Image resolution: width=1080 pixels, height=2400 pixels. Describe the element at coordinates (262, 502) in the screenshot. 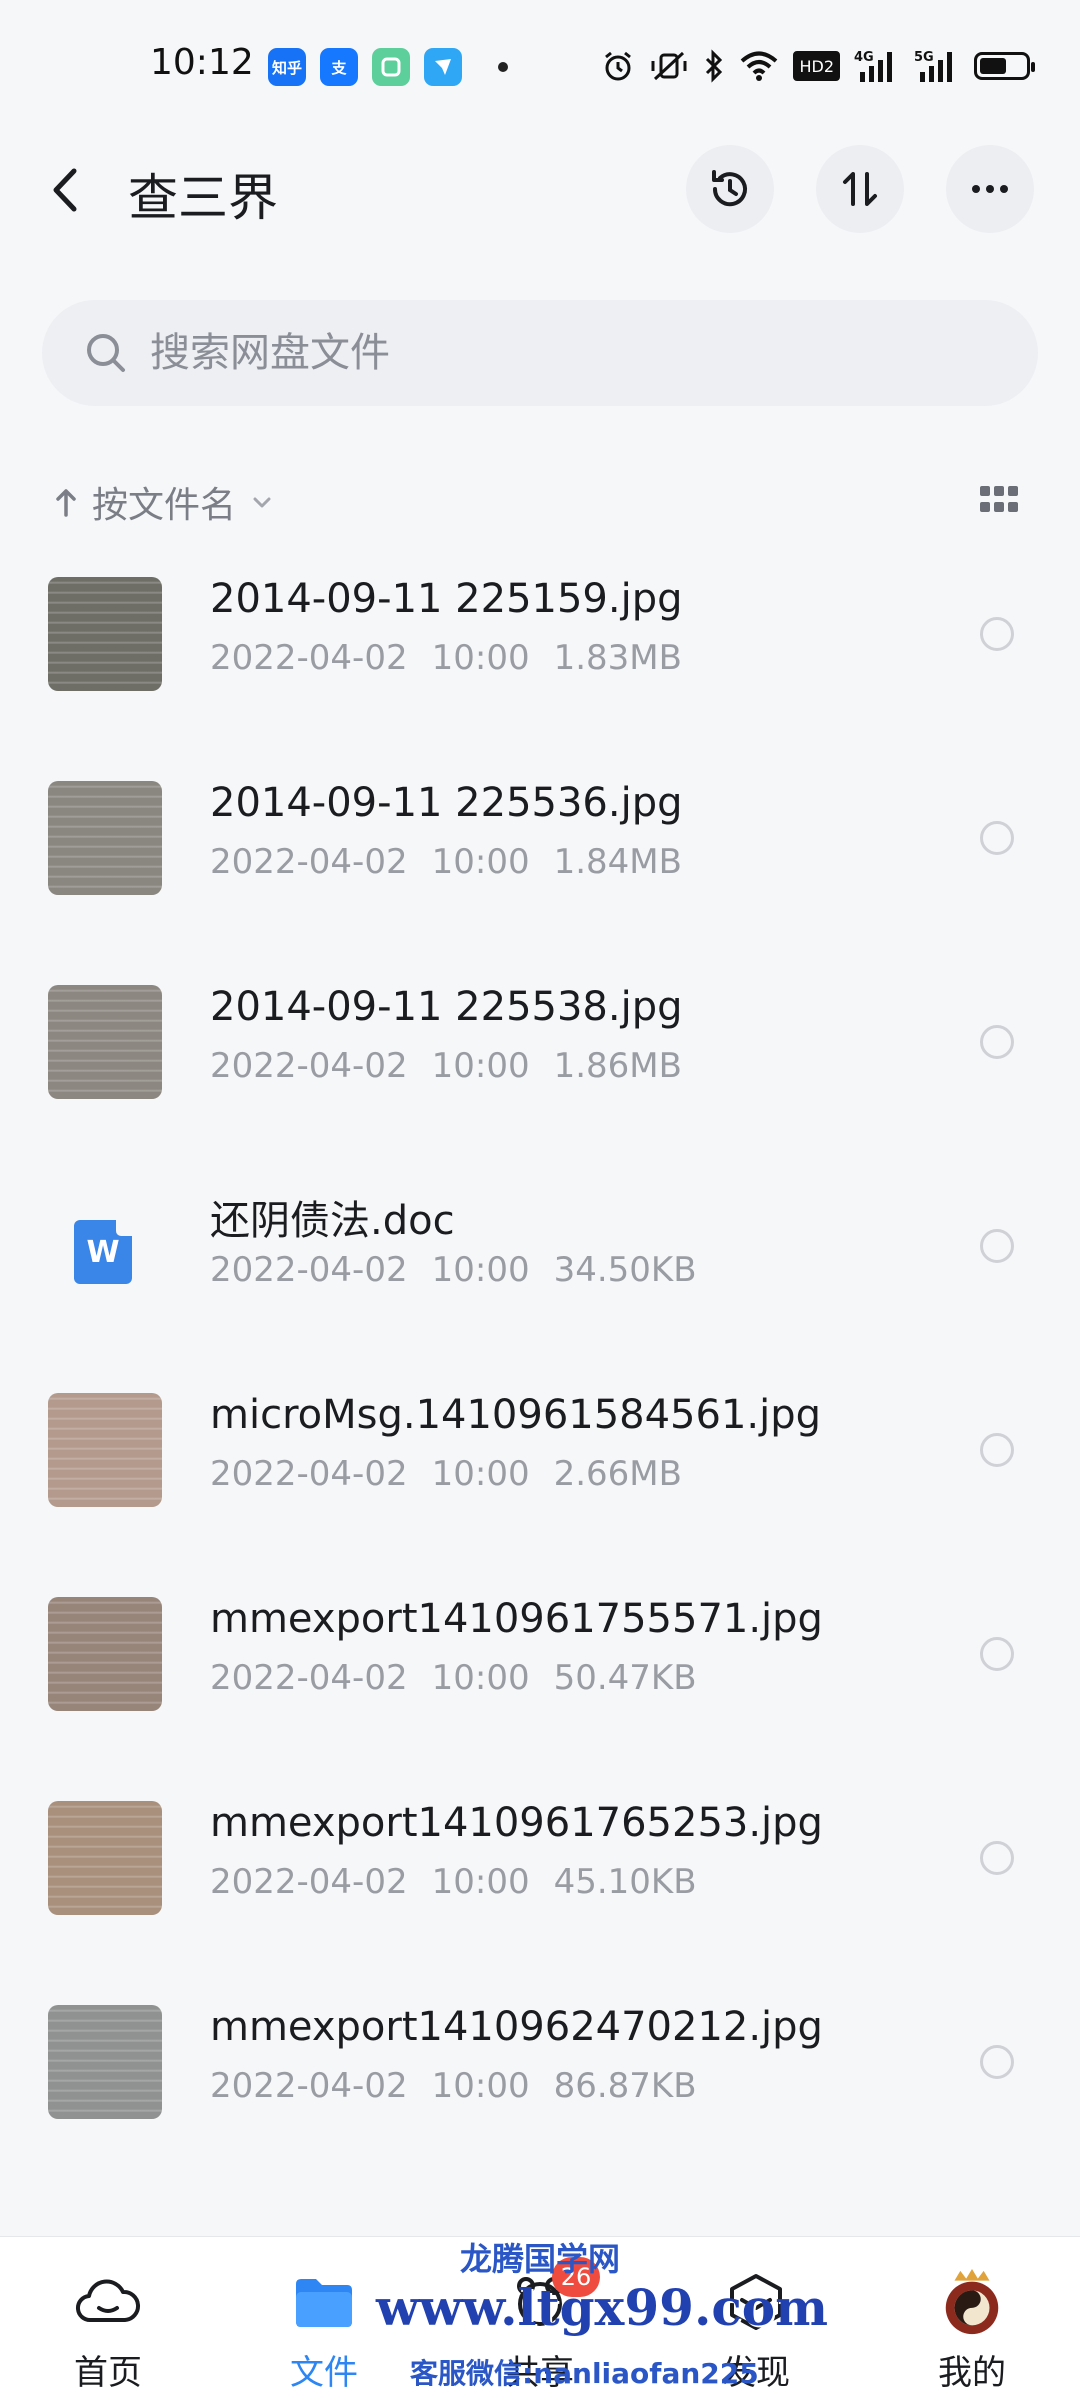

I see `chevron-down-icon` at that location.